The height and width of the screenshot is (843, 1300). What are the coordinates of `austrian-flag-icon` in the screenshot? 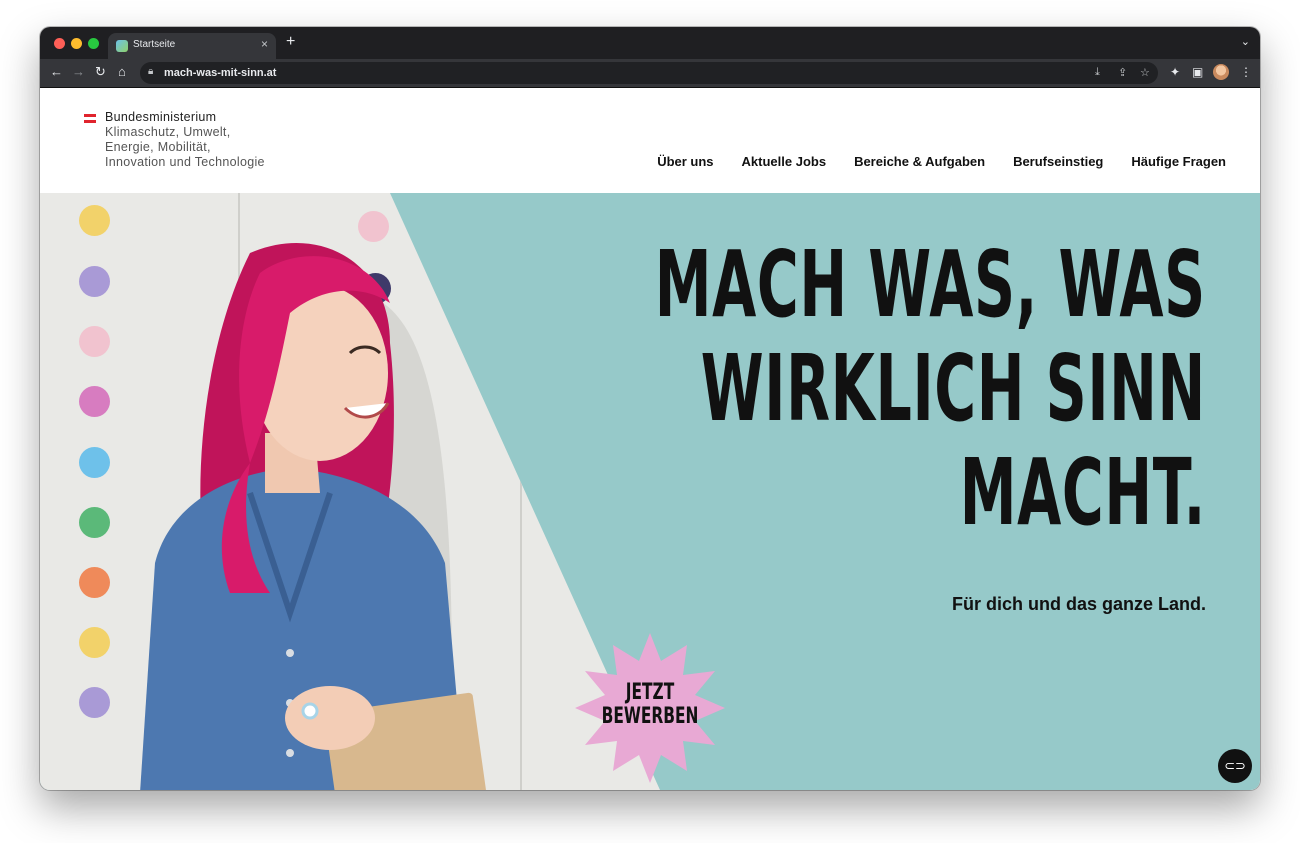 It's located at (90, 118).